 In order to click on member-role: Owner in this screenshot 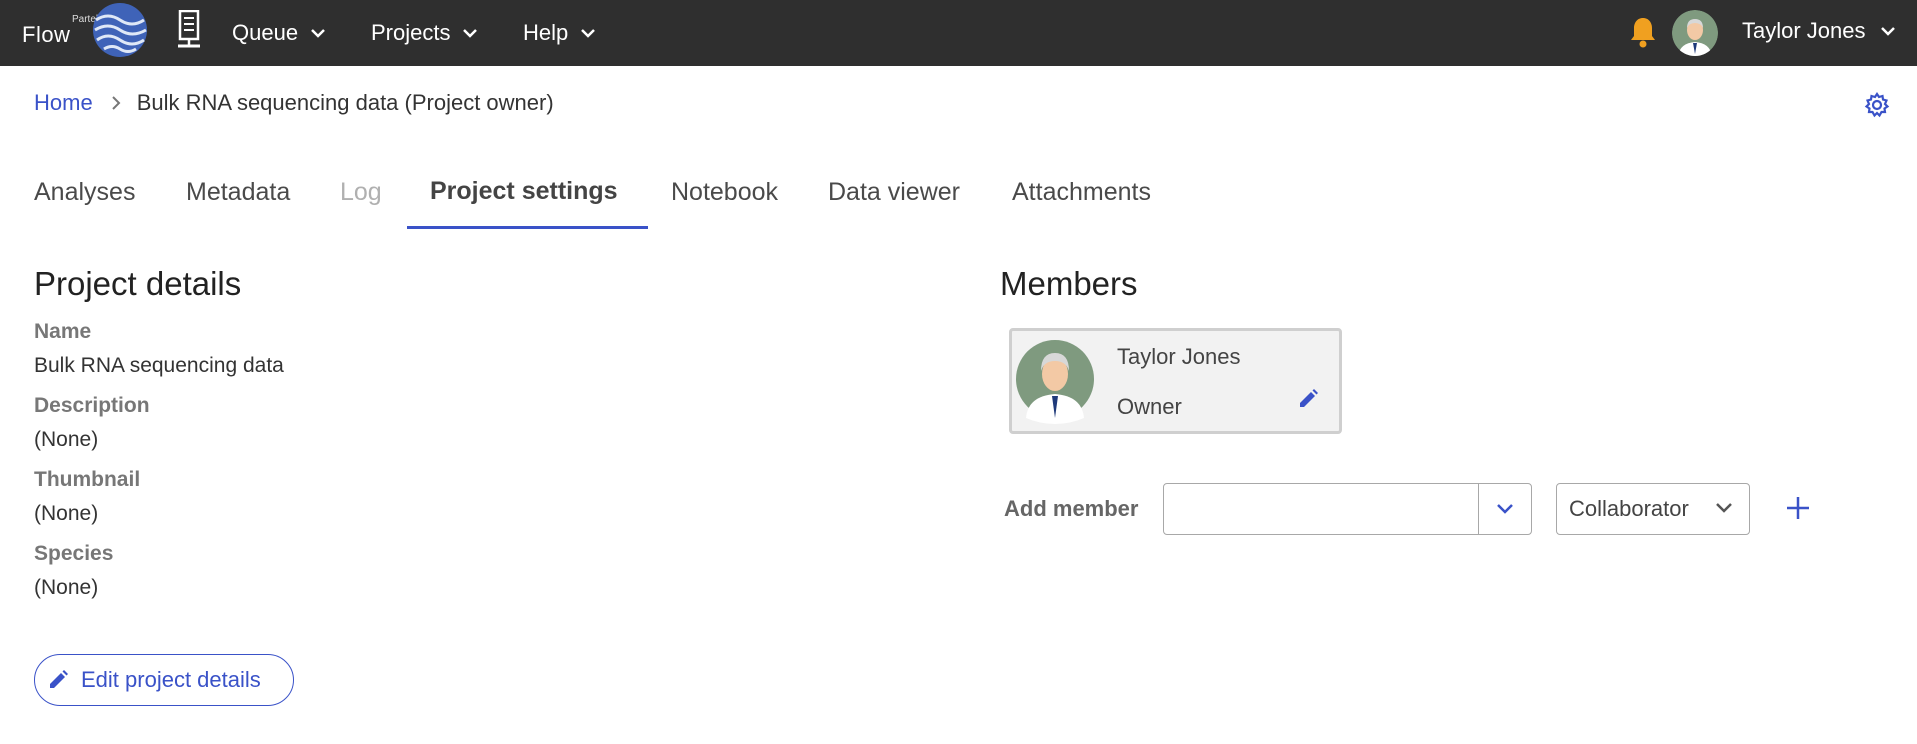, I will do `click(1149, 406)`.